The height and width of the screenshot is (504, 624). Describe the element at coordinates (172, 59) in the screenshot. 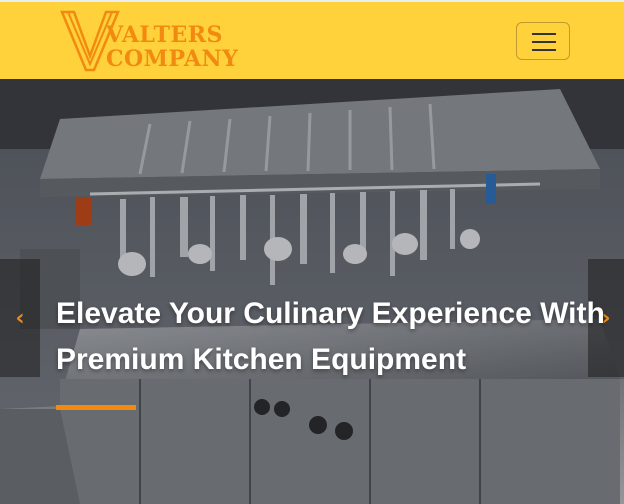

I see `brand-line2: COMPANY` at that location.